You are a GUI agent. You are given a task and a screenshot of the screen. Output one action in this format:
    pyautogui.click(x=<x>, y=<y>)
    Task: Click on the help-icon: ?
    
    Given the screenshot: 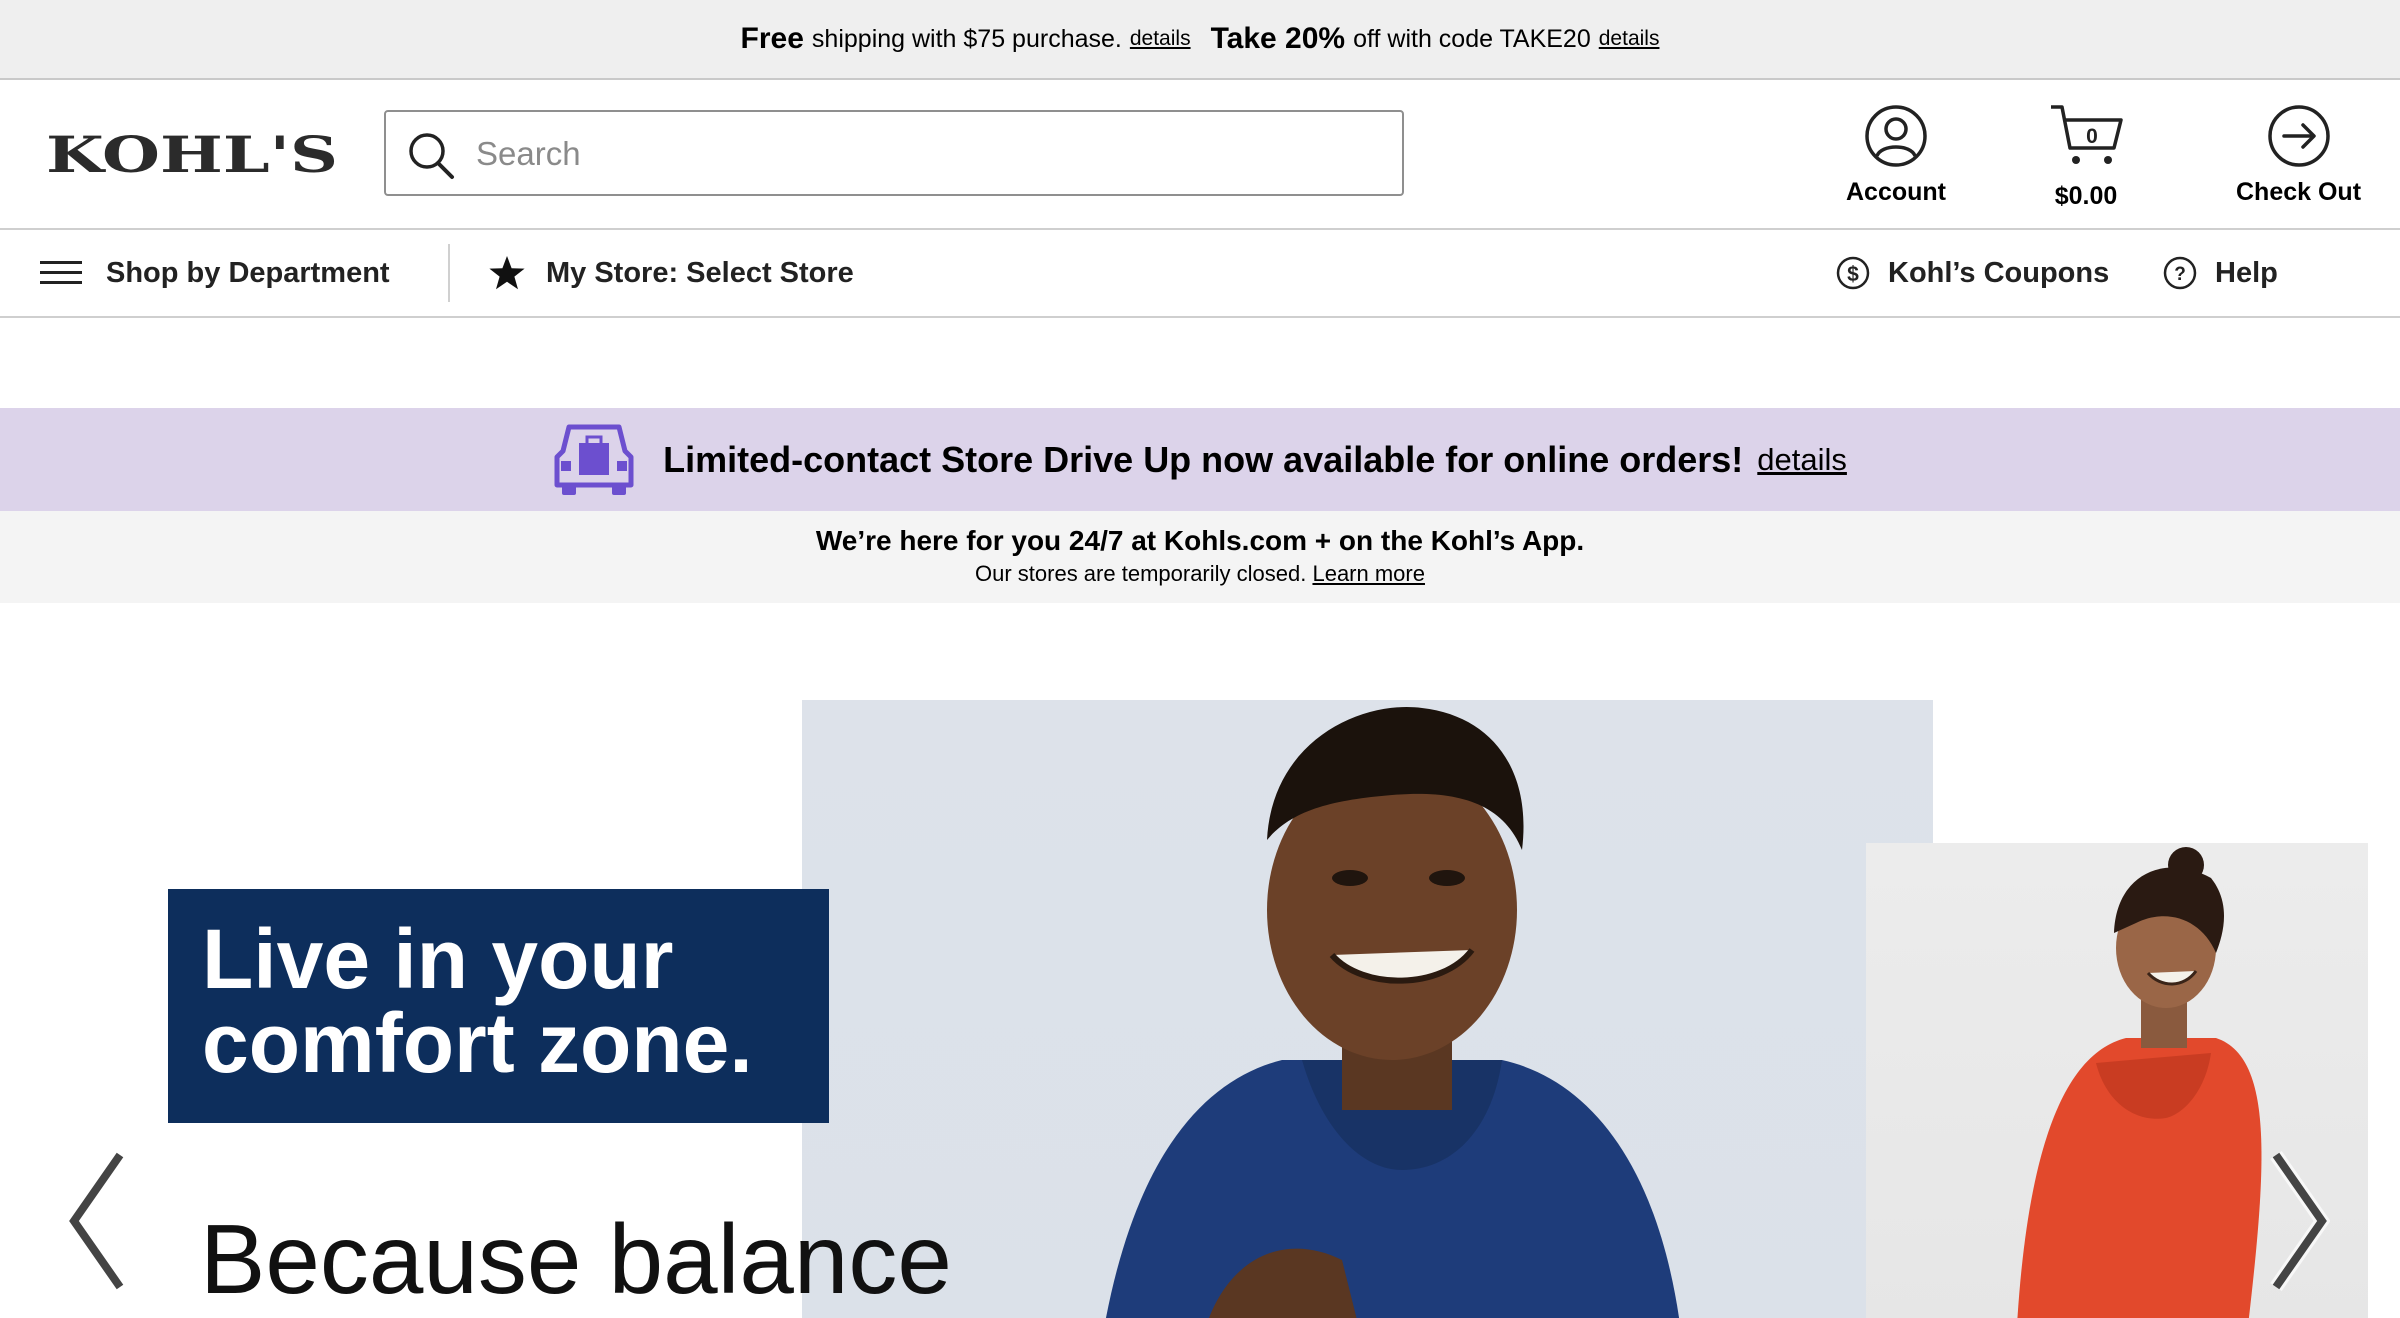 What is the action you would take?
    pyautogui.click(x=2180, y=273)
    